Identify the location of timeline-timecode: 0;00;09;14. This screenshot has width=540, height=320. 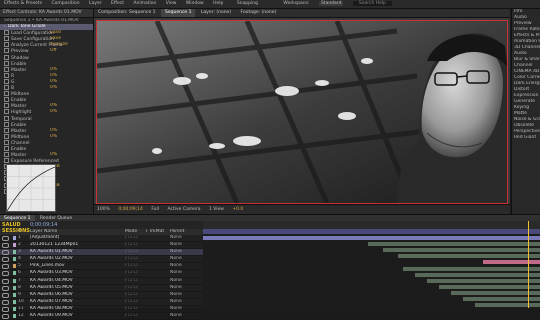
(43, 225).